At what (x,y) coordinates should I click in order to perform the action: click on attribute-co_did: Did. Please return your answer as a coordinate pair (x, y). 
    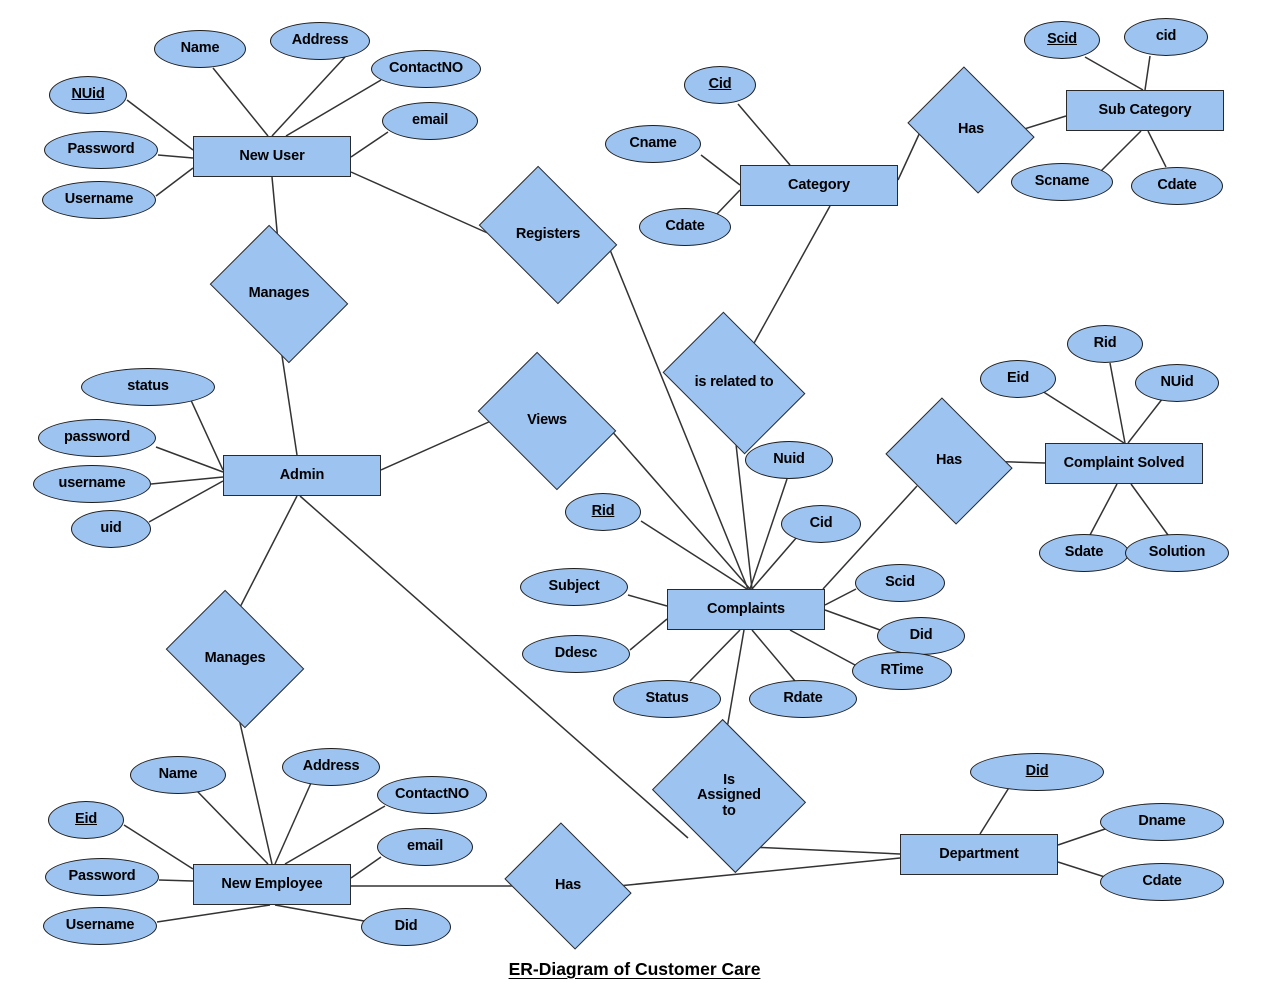
    Looking at the image, I should click on (921, 636).